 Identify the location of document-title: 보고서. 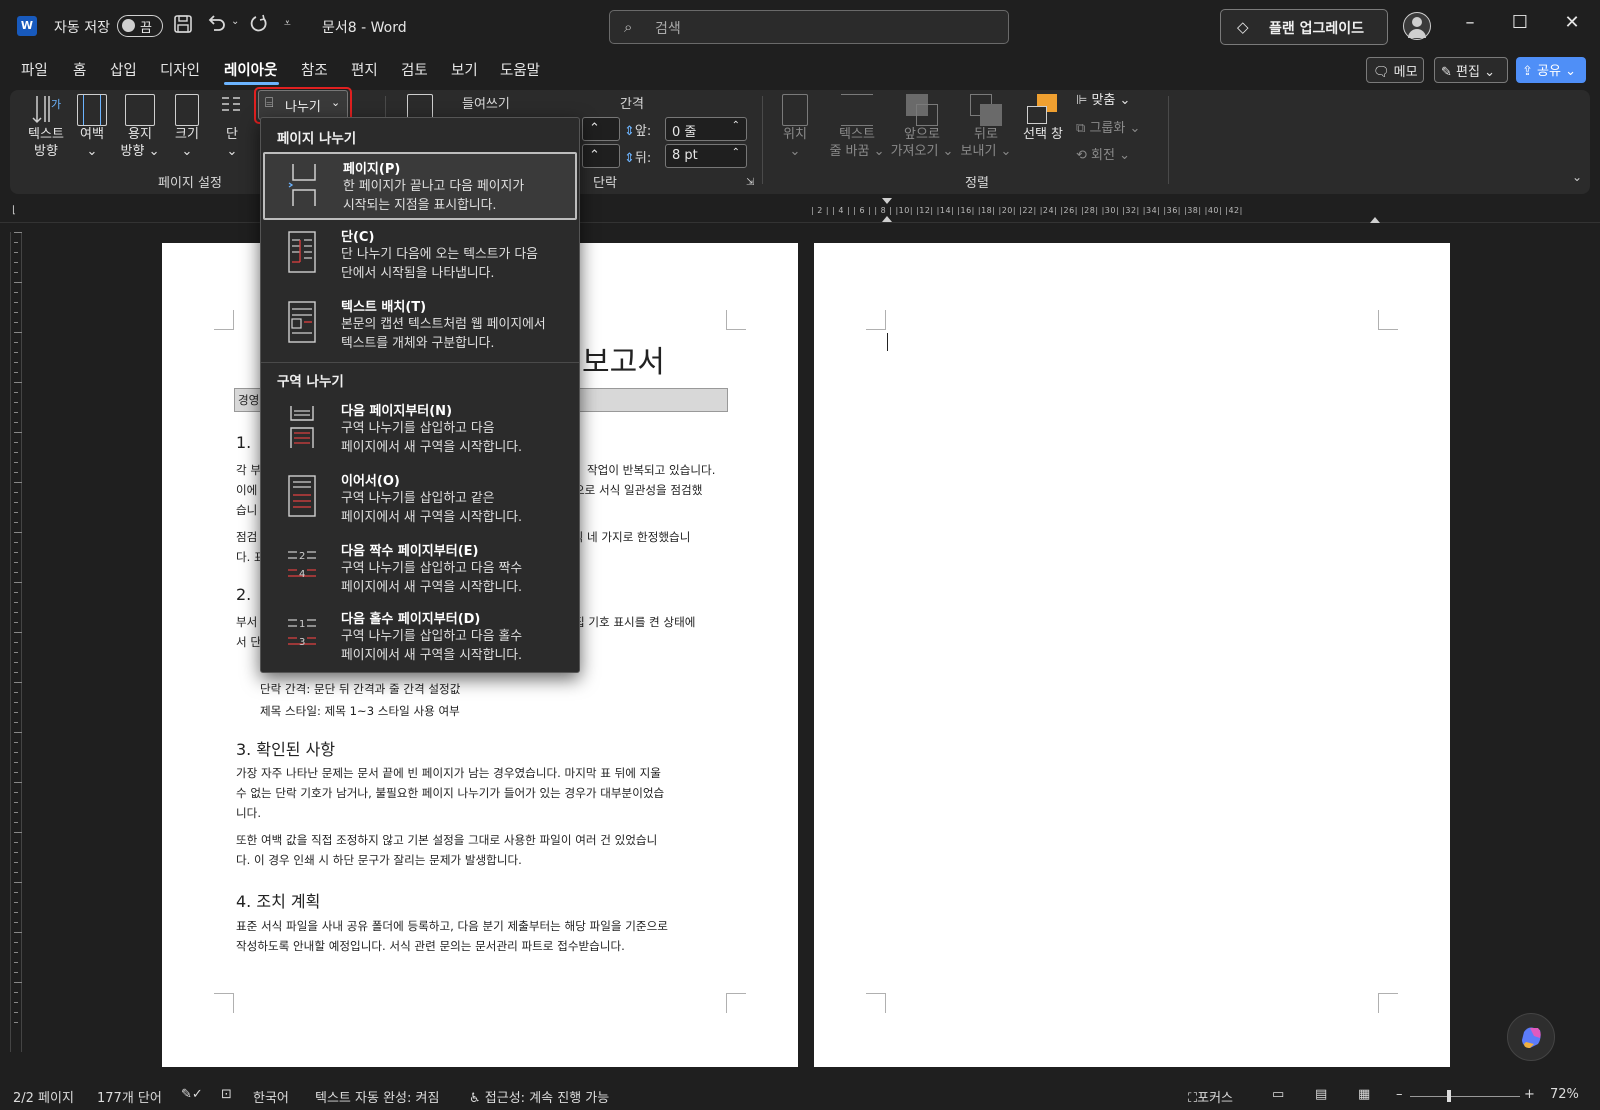
(623, 362).